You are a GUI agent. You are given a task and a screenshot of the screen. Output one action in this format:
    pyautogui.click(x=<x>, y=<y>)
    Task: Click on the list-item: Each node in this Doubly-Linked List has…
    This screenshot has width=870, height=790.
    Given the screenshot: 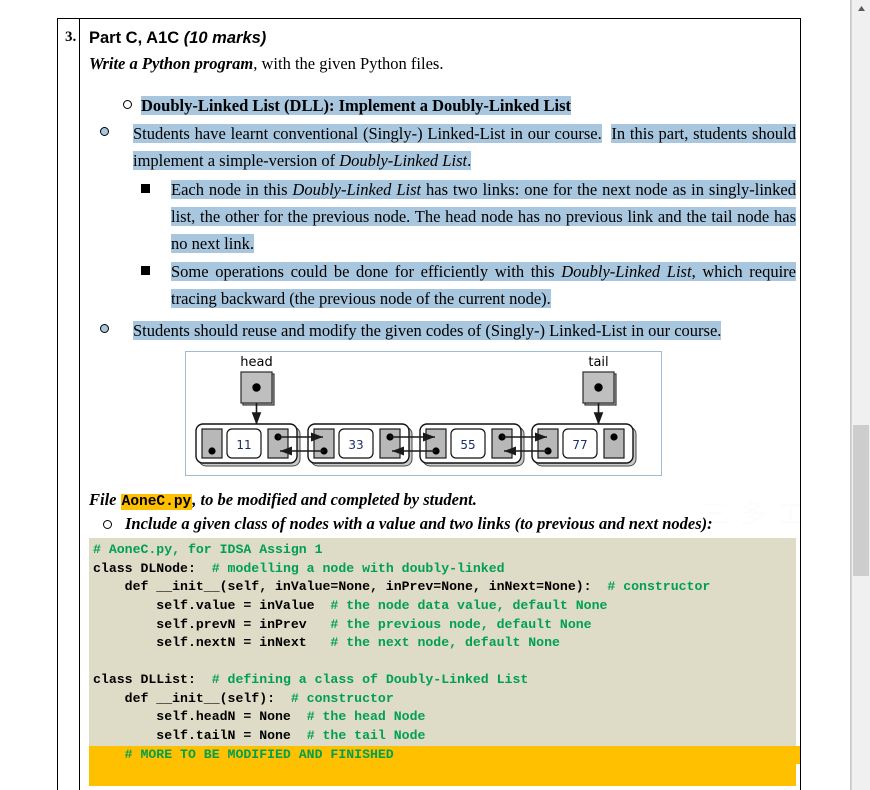 What is the action you would take?
    pyautogui.click(x=442, y=217)
    